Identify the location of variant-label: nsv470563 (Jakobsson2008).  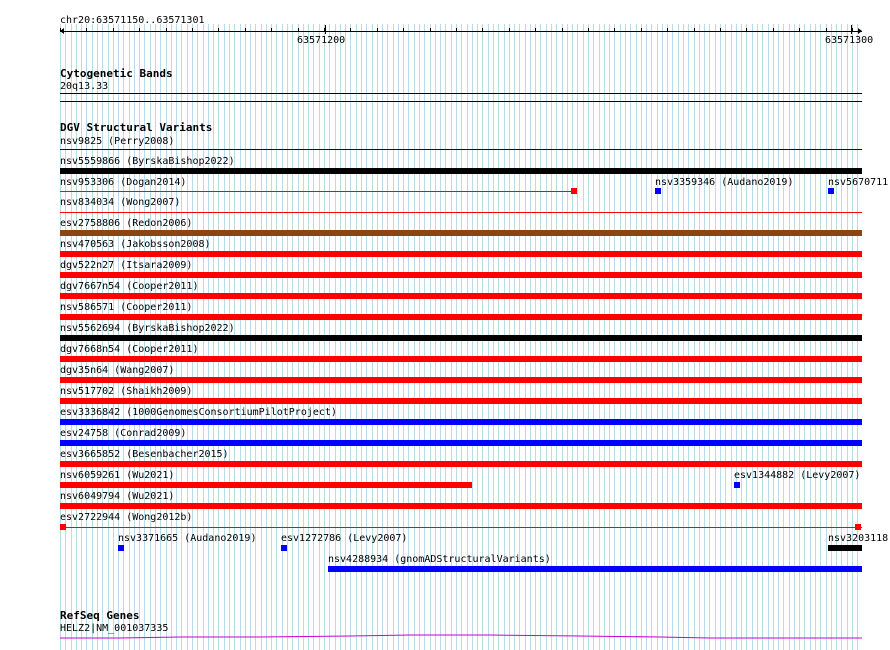
(135, 244).